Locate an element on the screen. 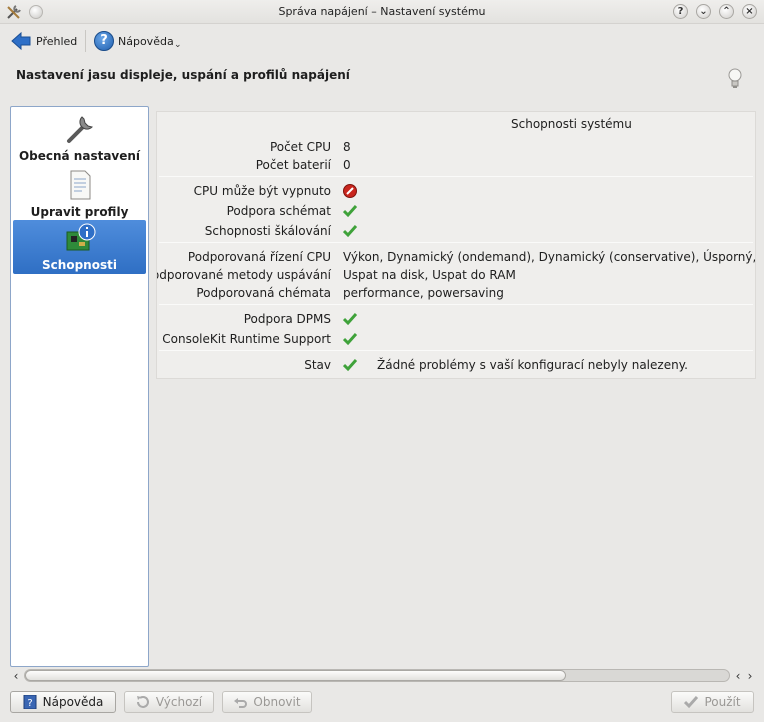 Image resolution: width=764 pixels, height=722 pixels. toolbar: Přehled ? Nápověda is located at coordinates (382, 41).